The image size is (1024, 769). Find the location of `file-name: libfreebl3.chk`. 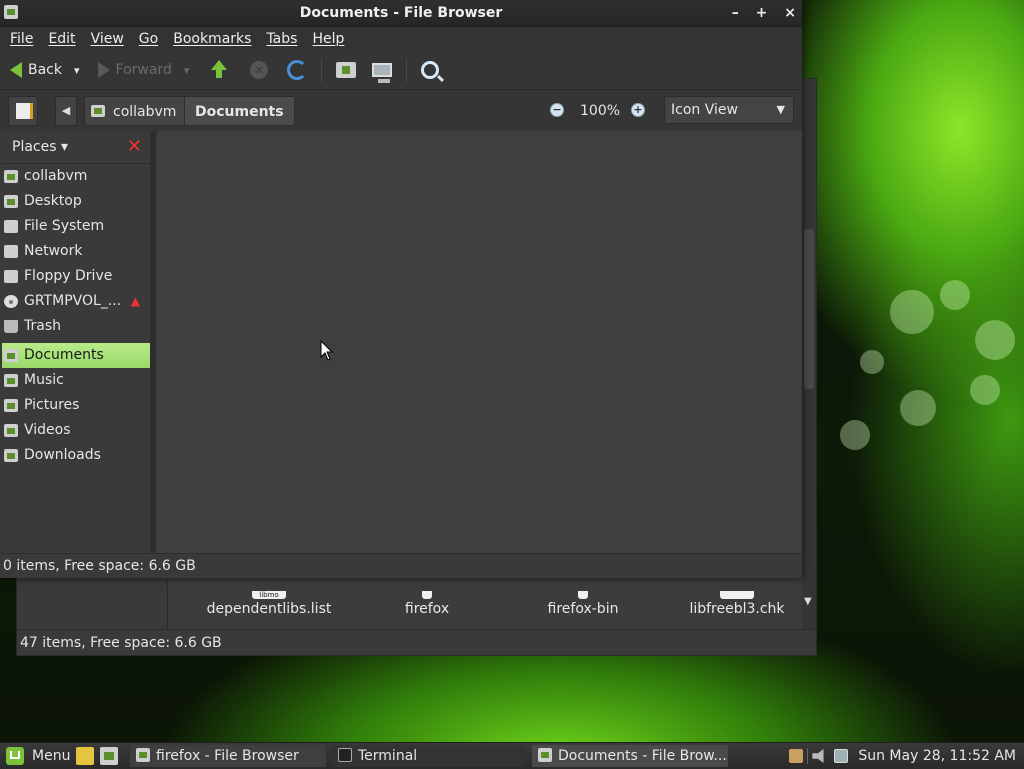

file-name: libfreebl3.chk is located at coordinates (737, 609).